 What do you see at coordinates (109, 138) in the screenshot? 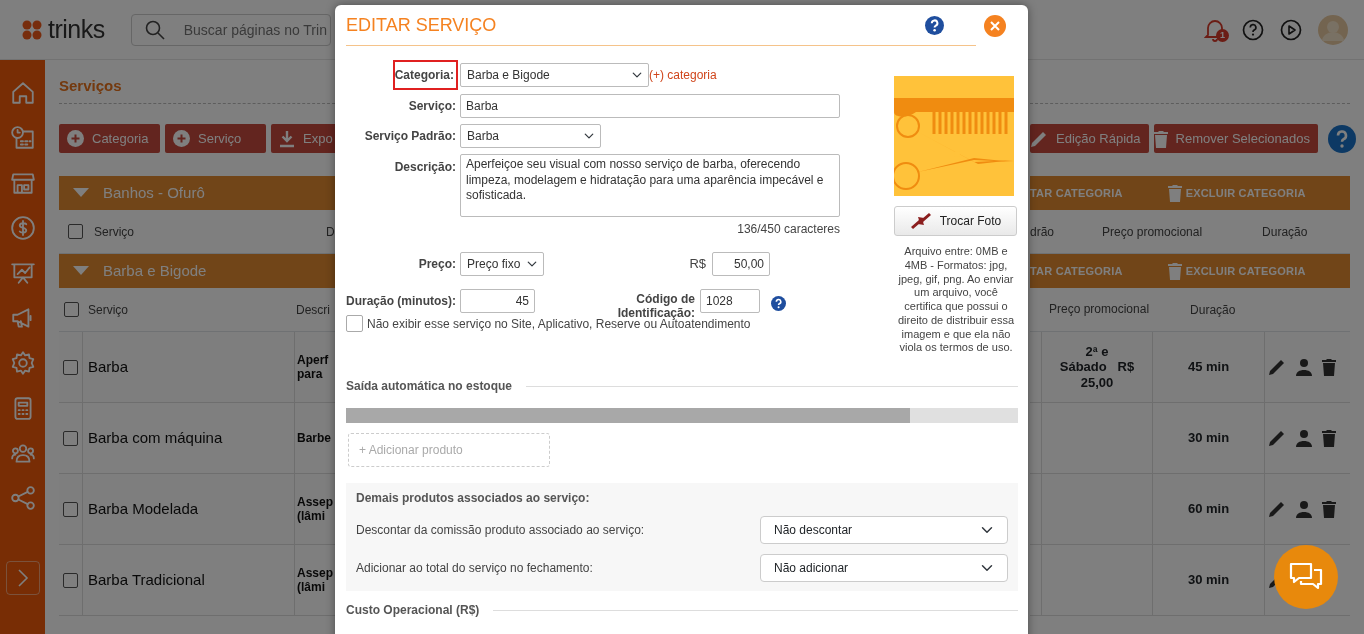
I see `toolbar-button: Categoria` at bounding box center [109, 138].